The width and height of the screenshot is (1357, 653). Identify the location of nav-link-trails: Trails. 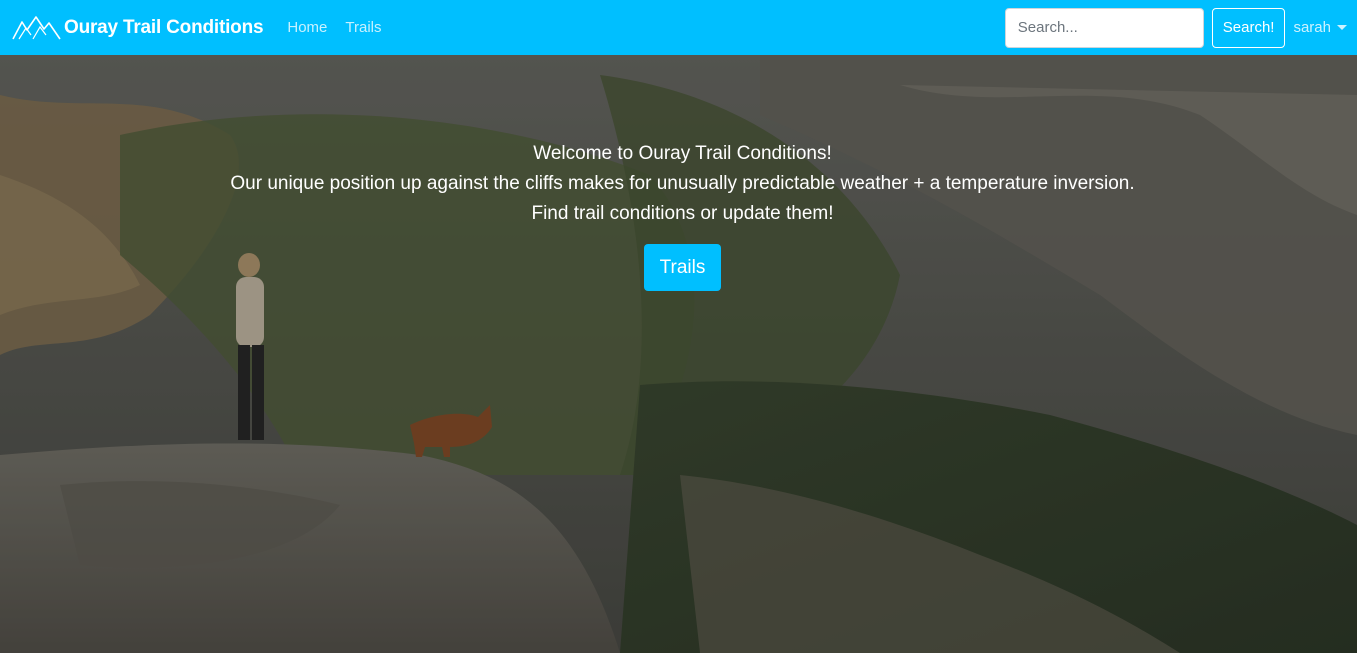
(363, 27).